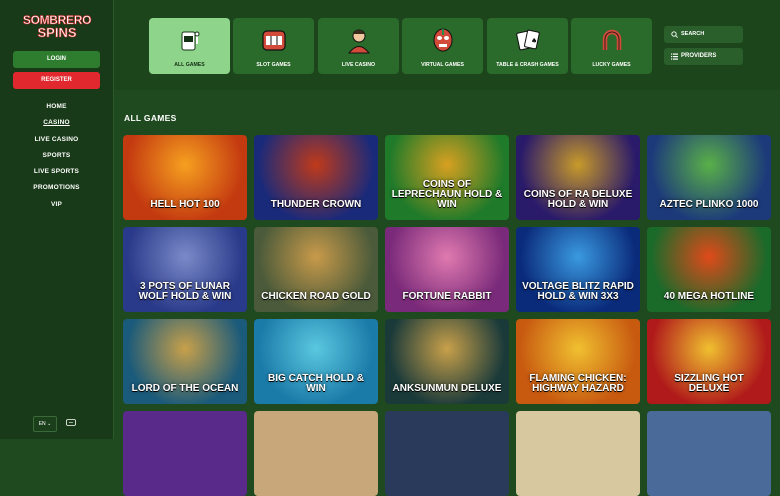 This screenshot has height=496, width=780. Describe the element at coordinates (150, 118) in the screenshot. I see `section-title: ALL GAMES` at that location.